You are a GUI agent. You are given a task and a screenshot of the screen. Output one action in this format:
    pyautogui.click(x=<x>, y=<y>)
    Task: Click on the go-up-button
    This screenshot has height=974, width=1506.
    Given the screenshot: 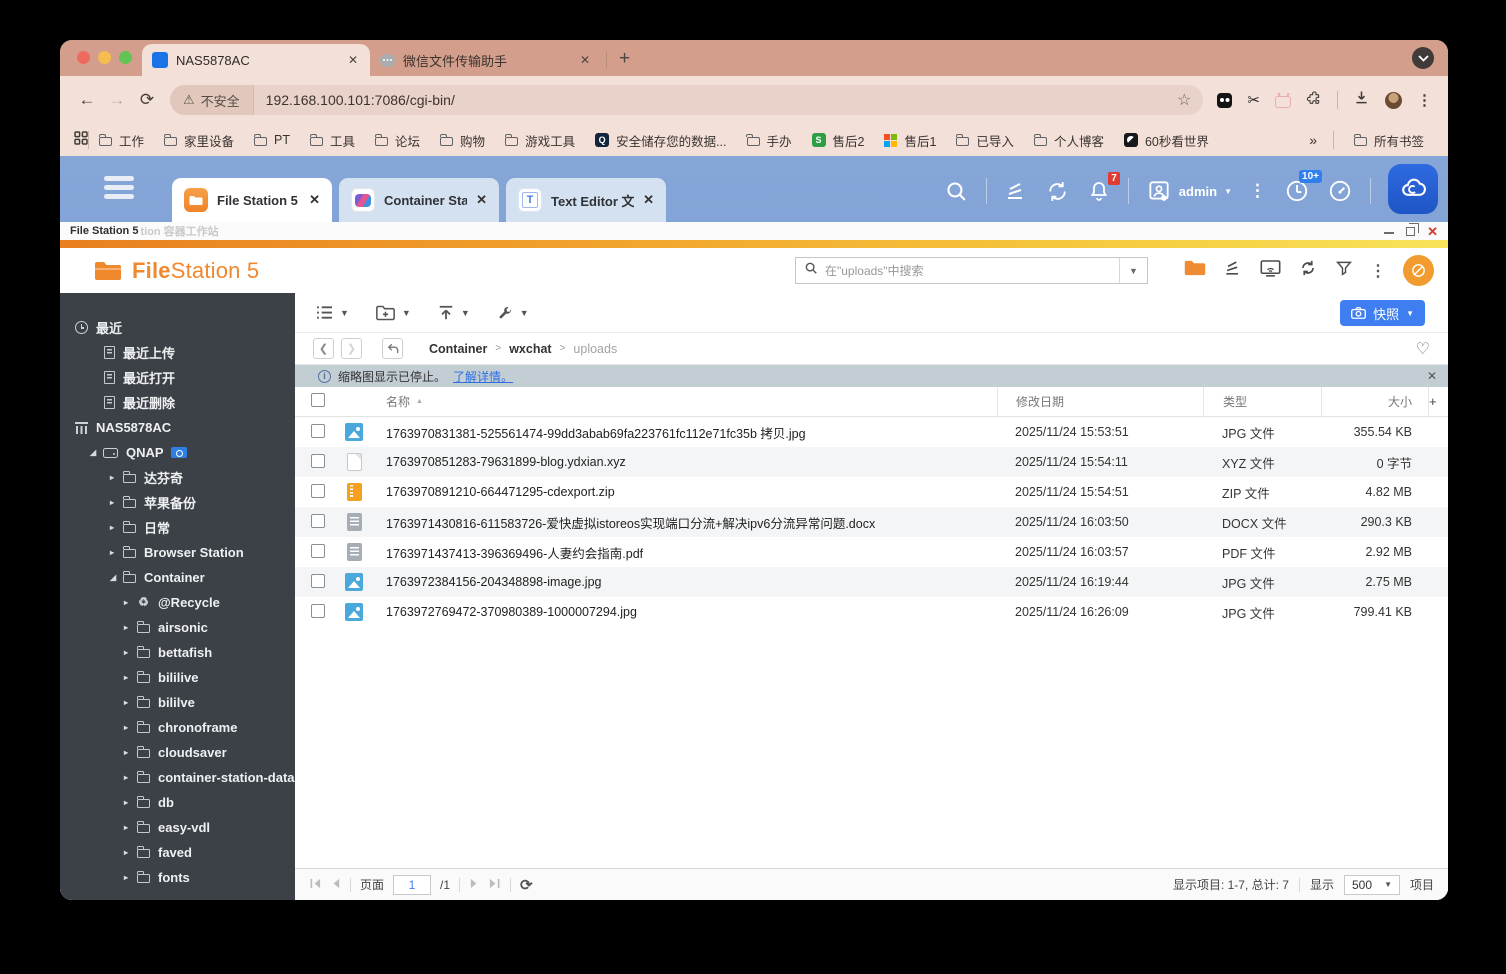 What is the action you would take?
    pyautogui.click(x=392, y=348)
    